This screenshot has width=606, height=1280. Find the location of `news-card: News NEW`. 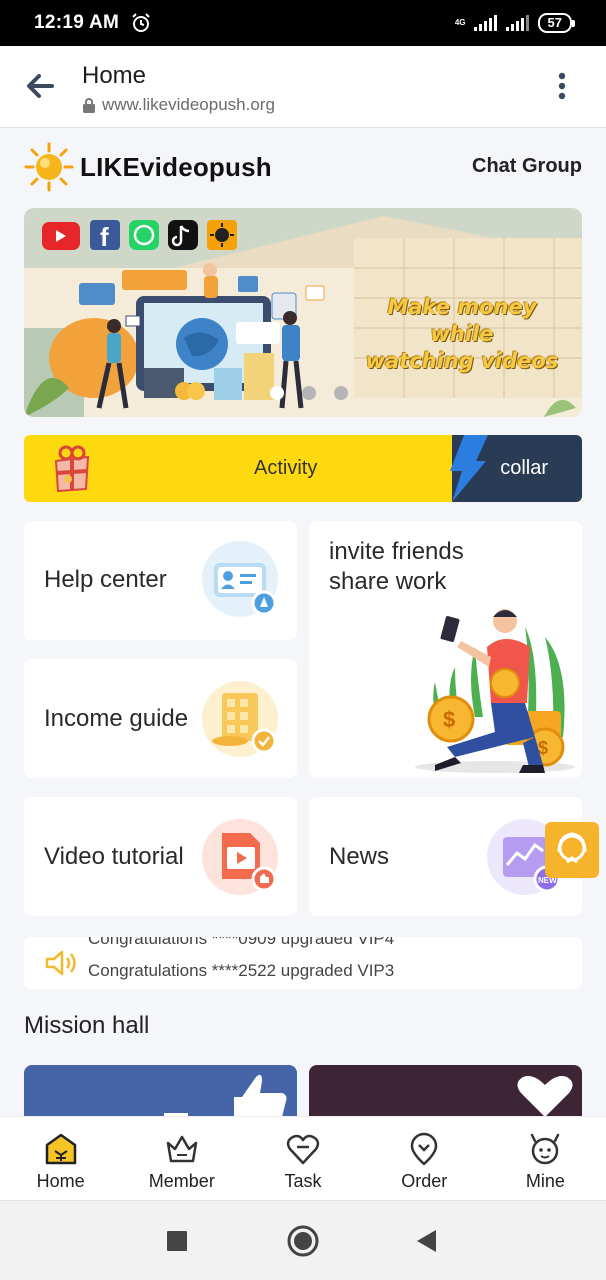

news-card: News NEW is located at coordinates (445, 856).